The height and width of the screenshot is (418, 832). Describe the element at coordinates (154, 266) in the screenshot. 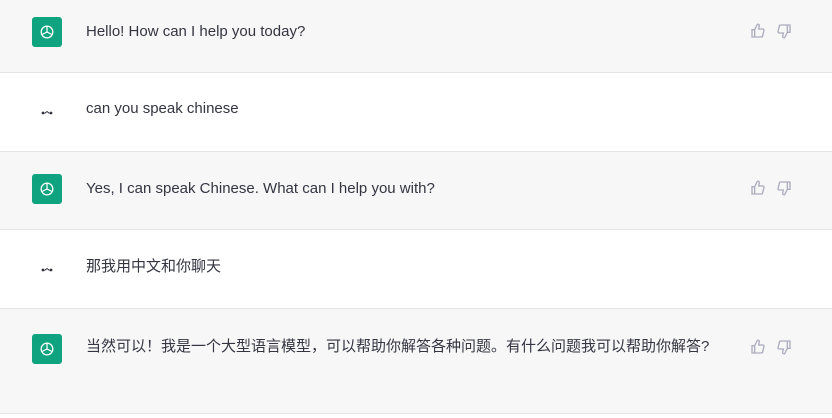

I see `message-text: 那我用中文和你聊天` at that location.